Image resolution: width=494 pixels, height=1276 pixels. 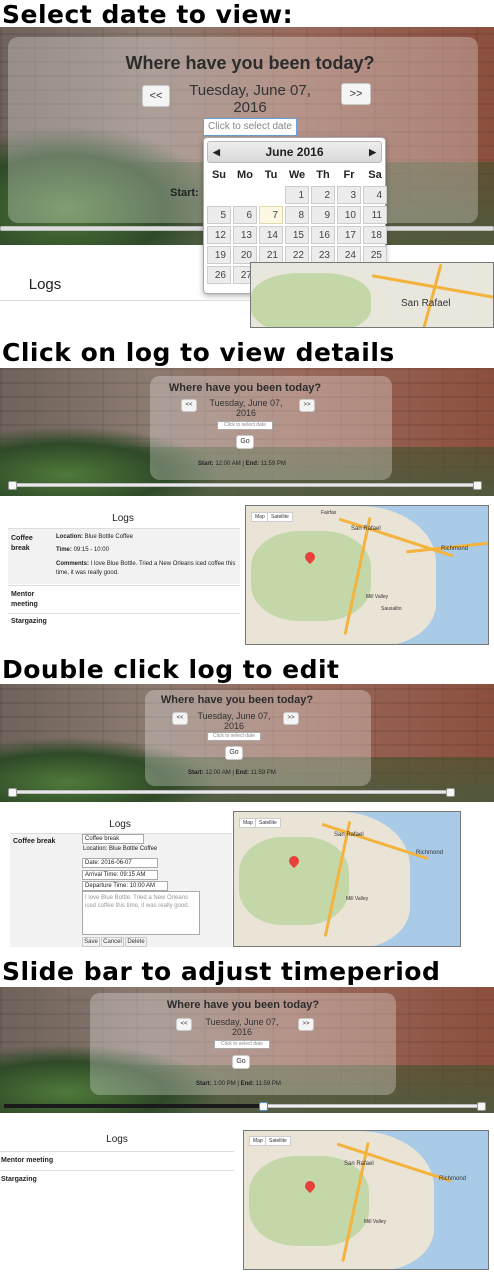 What do you see at coordinates (34, 841) in the screenshot?
I see `log-name: Coffee break` at bounding box center [34, 841].